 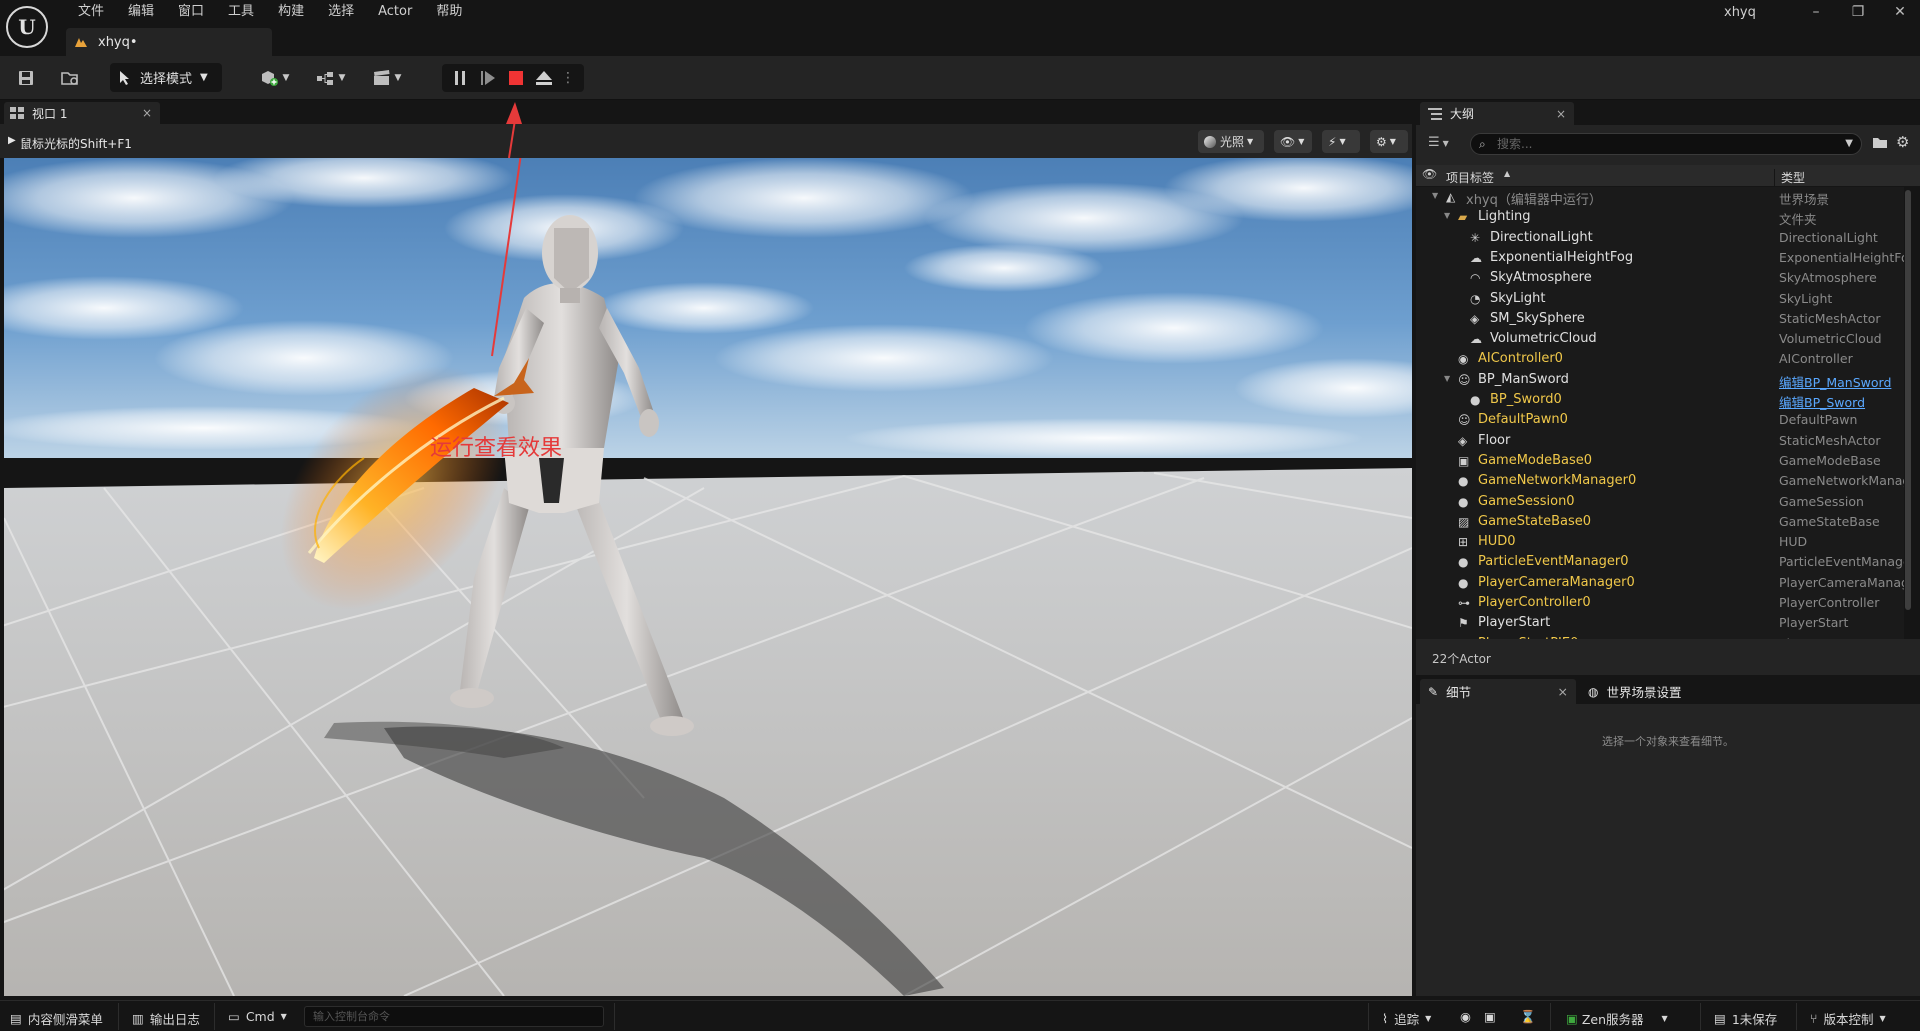 I want to click on output-log-label: 输出日志, so click(x=174, y=1019).